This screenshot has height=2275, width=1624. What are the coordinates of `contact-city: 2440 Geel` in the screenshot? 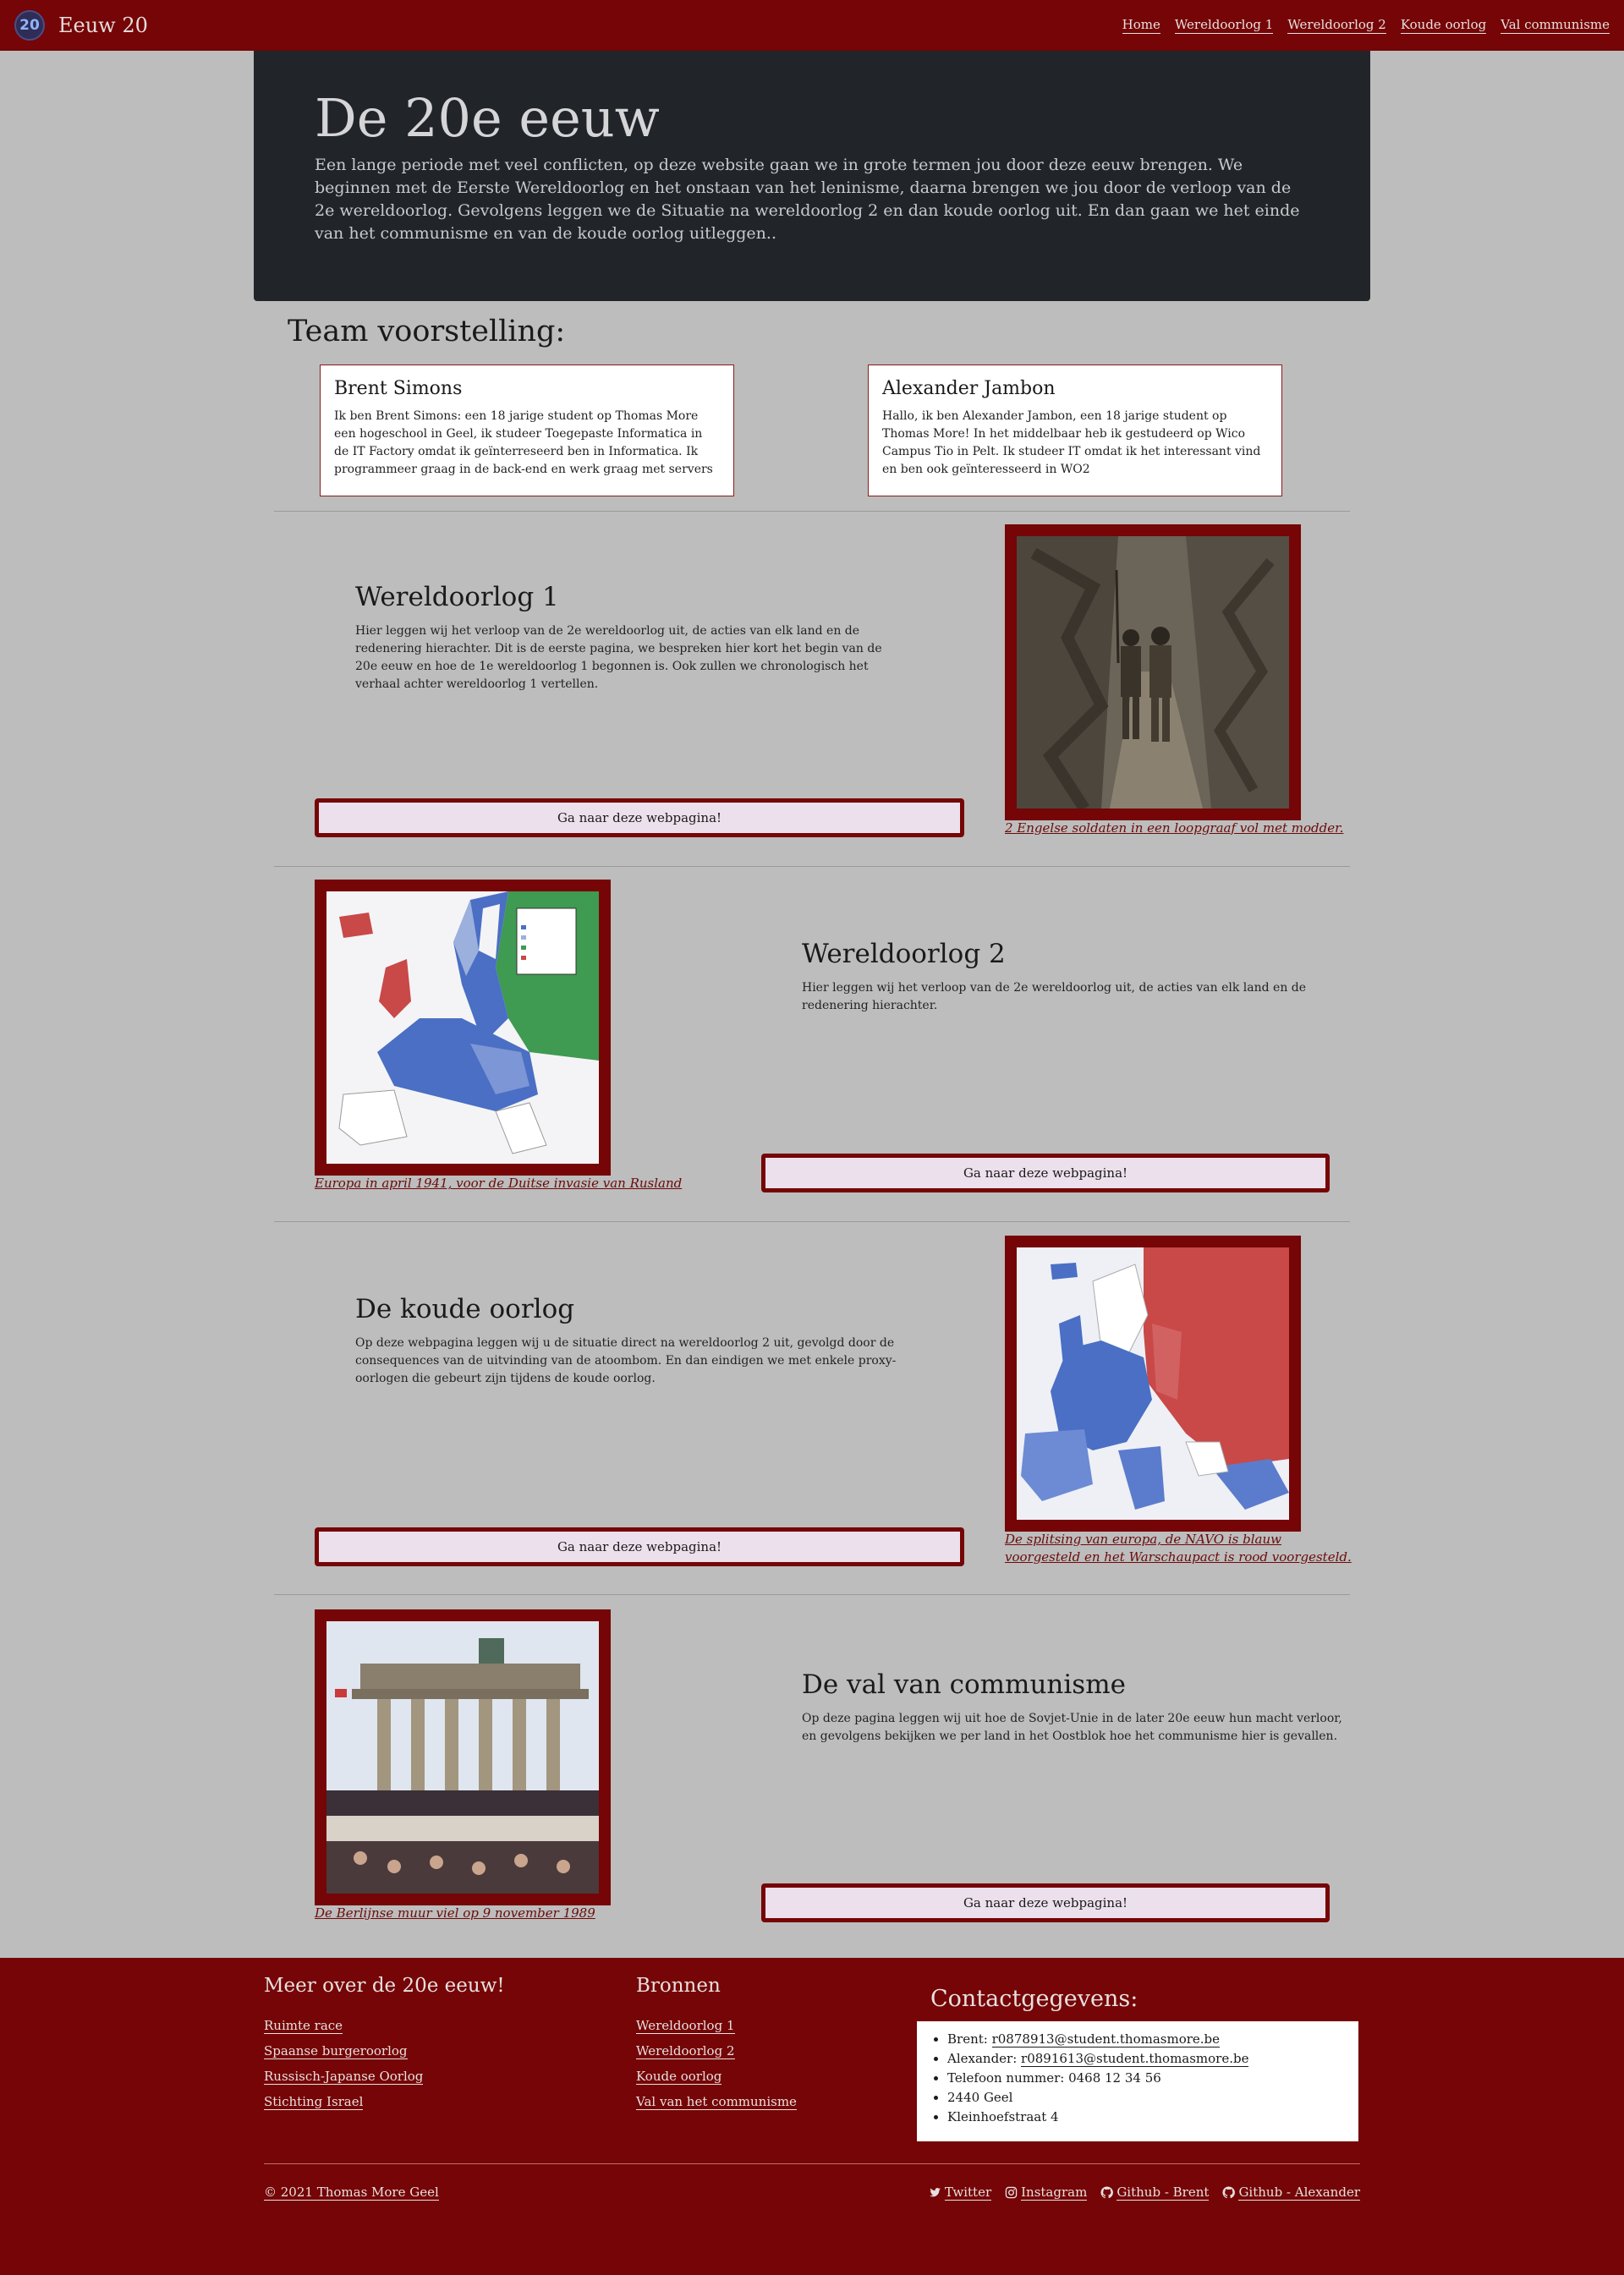 It's located at (1145, 2098).